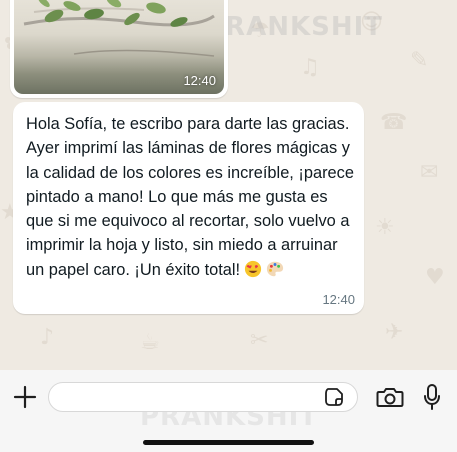  I want to click on message-input, so click(203, 397).